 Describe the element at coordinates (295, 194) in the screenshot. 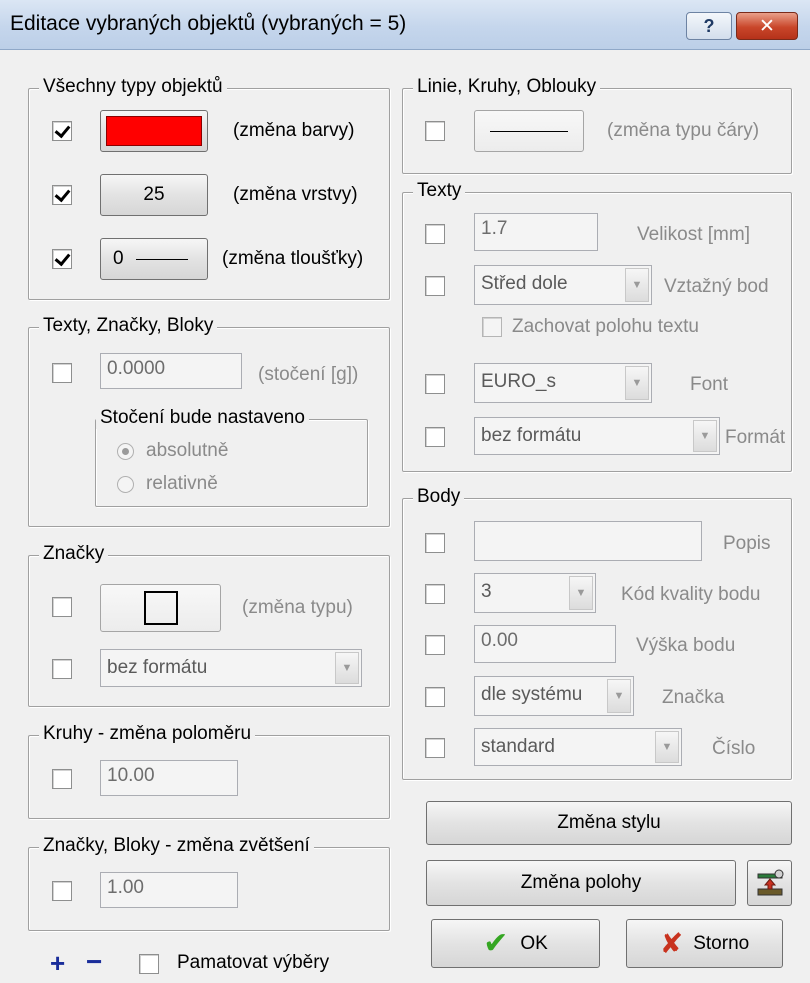

I see `layer-change-label: (změna vrstvy)` at that location.